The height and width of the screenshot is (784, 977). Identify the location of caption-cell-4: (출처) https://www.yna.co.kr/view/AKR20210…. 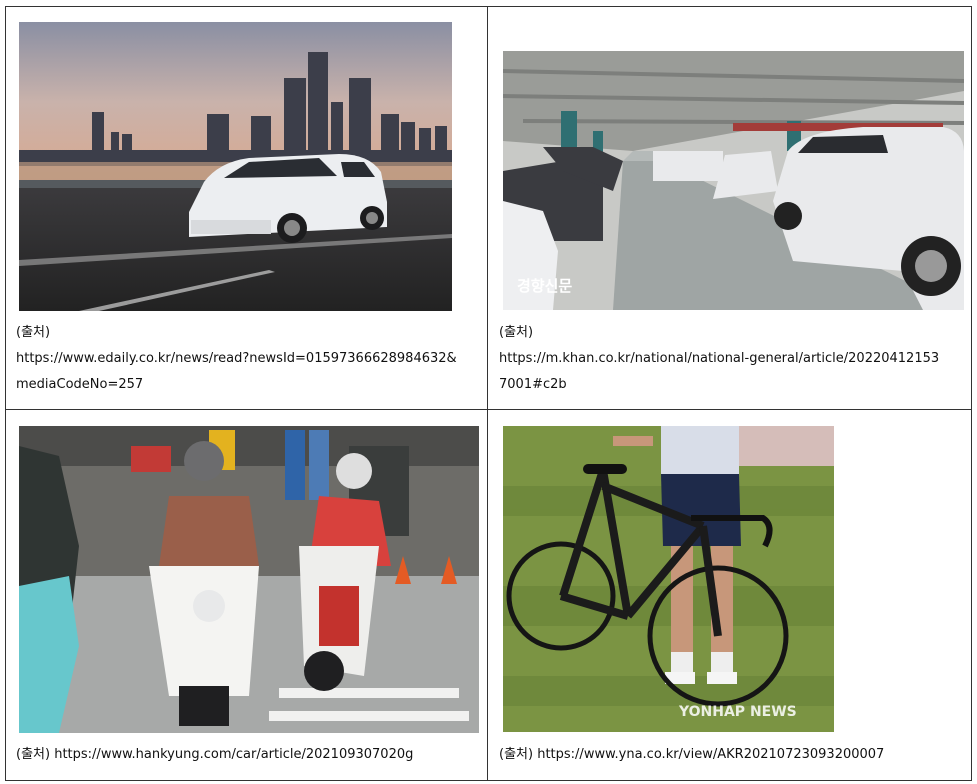
(691, 755).